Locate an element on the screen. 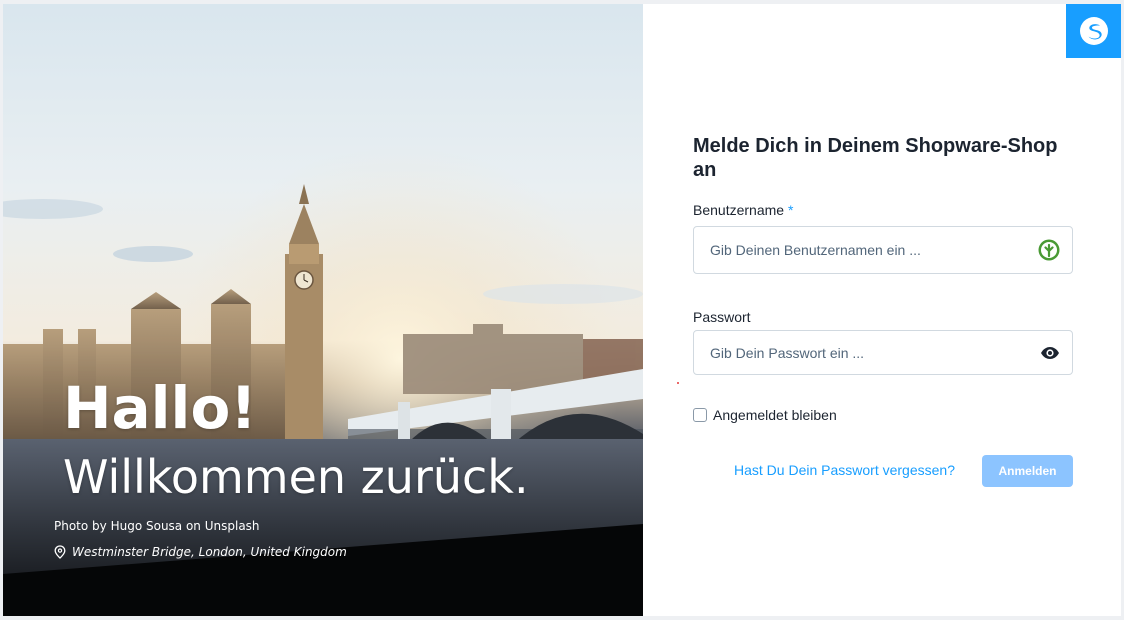  login-title: Melde Dich in Deinem Shopware-Shop an is located at coordinates (875, 158).